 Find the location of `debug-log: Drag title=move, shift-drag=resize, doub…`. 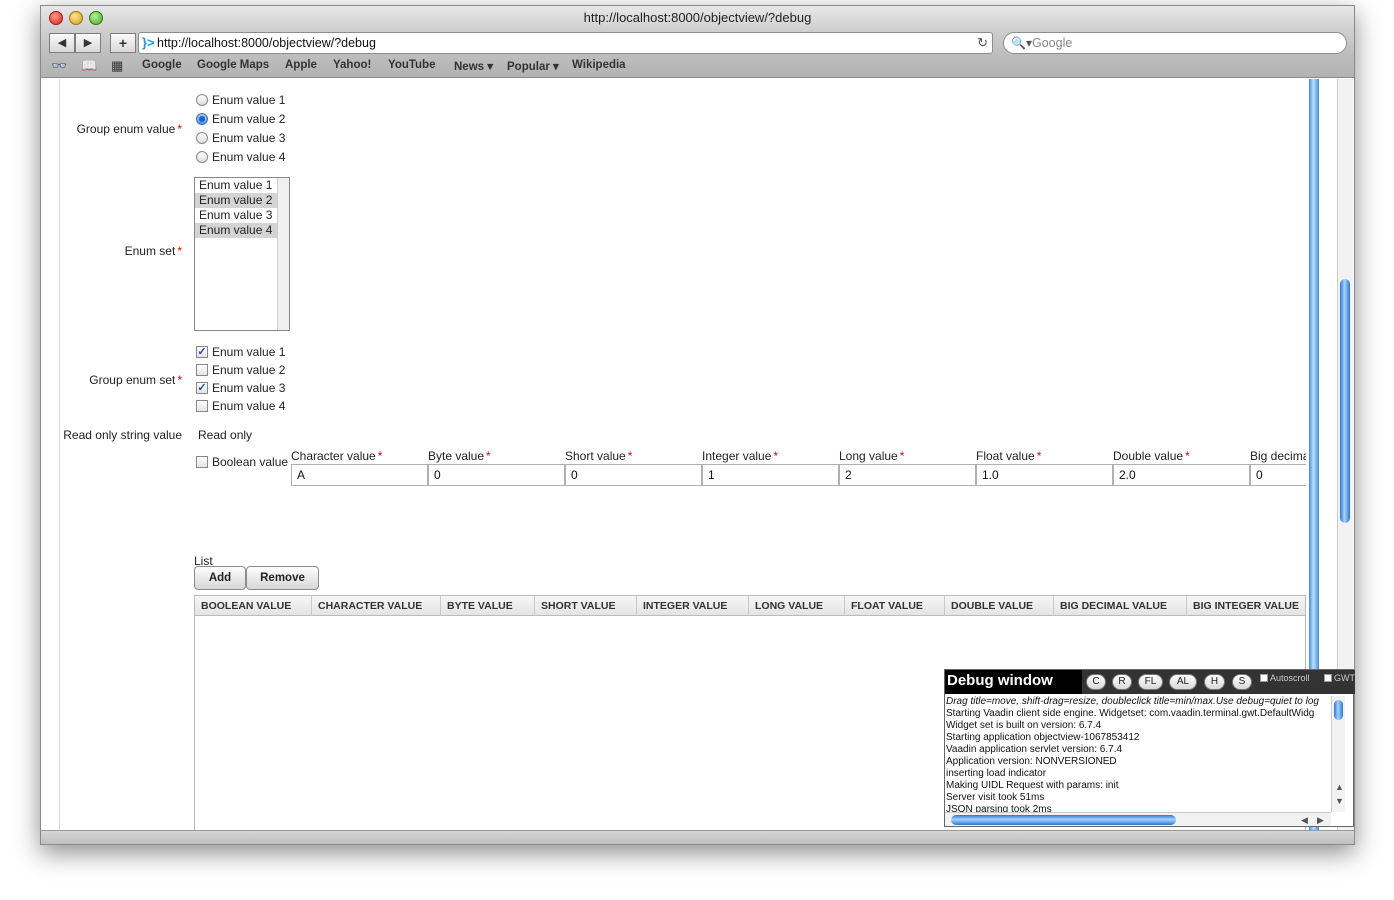

debug-log: Drag title=move, shift-drag=resize, doub… is located at coordinates (1138, 754).